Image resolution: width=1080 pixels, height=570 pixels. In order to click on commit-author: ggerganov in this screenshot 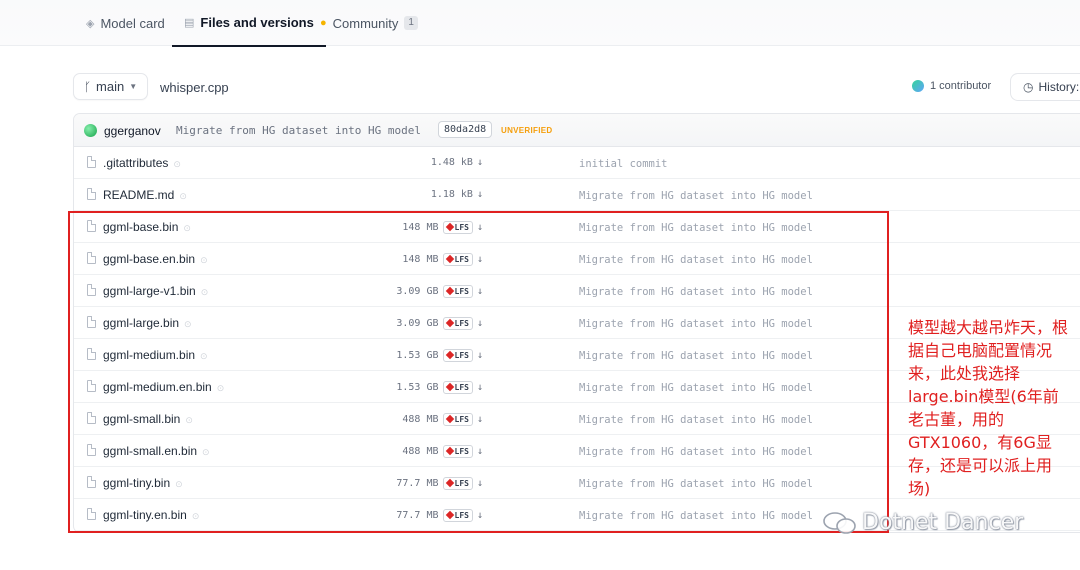, I will do `click(132, 131)`.